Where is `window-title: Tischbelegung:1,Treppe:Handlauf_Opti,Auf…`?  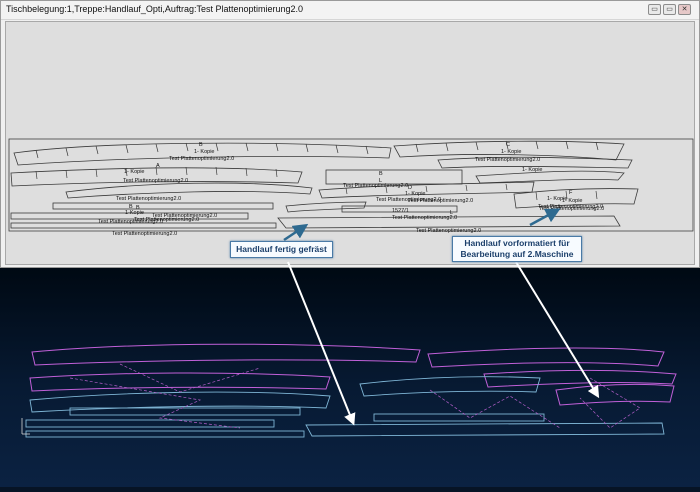 window-title: Tischbelegung:1,Treppe:Handlauf_Opti,Auf… is located at coordinates (155, 9).